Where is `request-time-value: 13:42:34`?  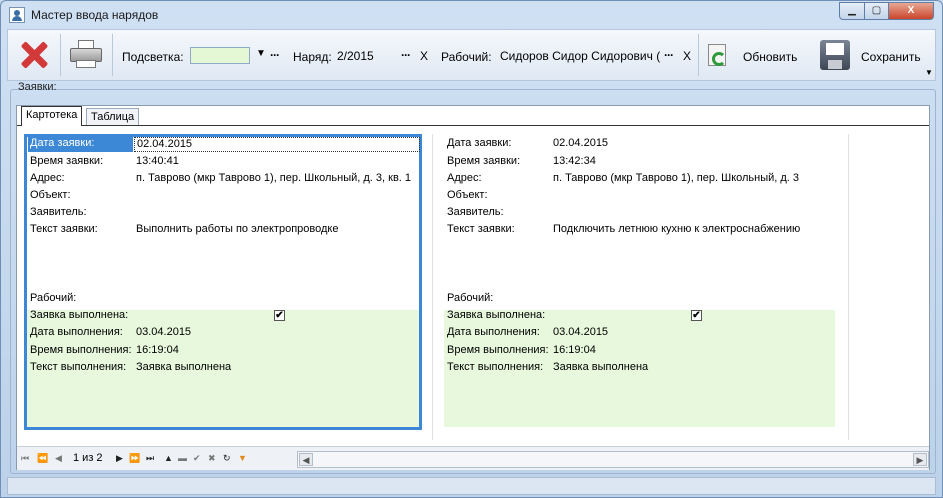
request-time-value: 13:42:34 is located at coordinates (574, 161).